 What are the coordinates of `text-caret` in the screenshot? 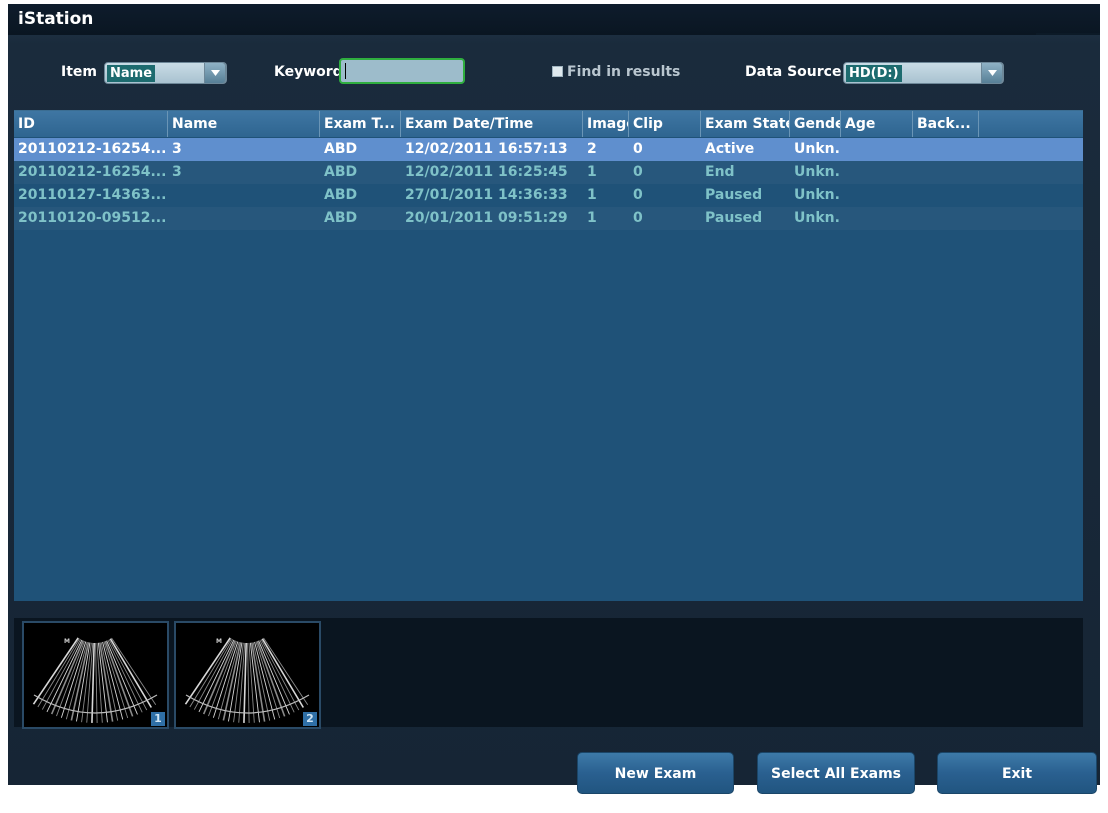 It's located at (345, 71).